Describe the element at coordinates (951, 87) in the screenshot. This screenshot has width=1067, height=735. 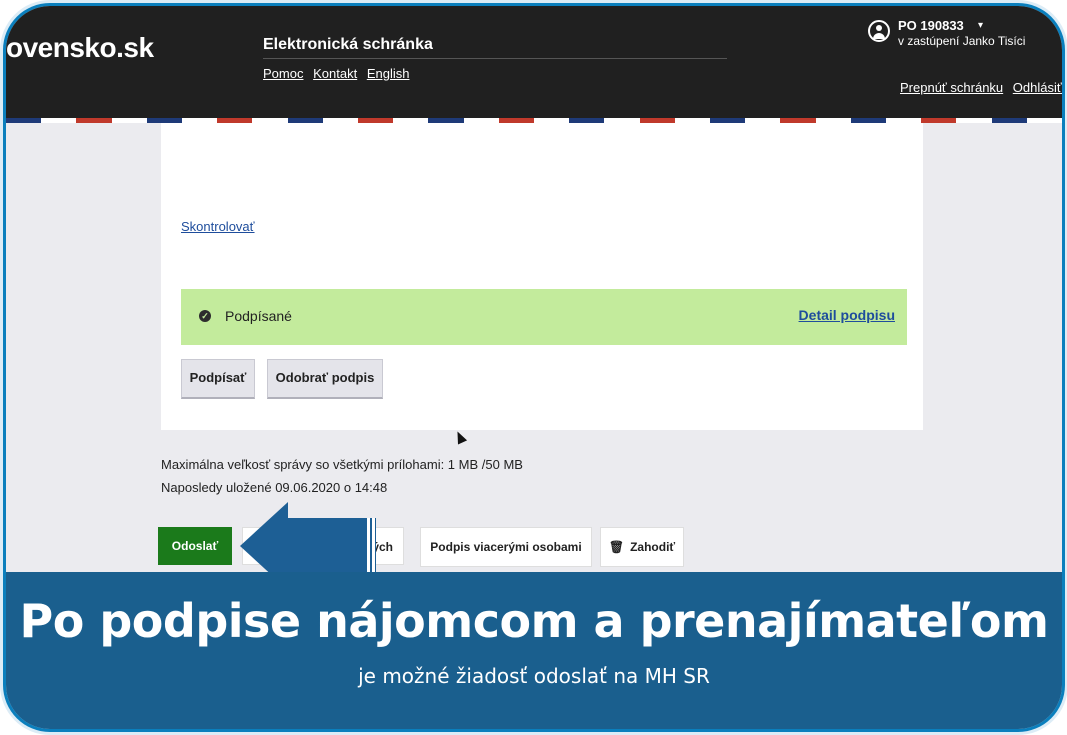
I see `switch-mailbox-link: Prepnúť schránku` at that location.